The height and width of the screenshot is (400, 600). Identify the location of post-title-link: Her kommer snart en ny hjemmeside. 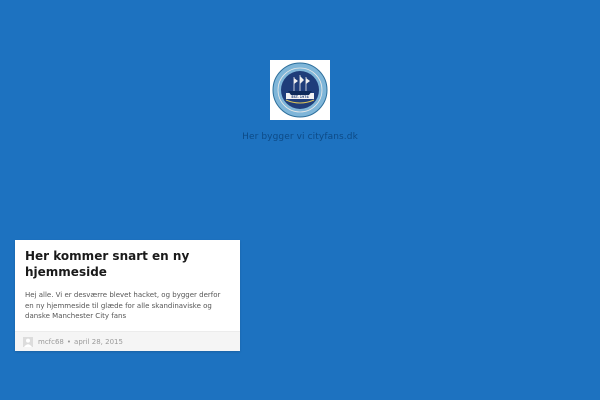
(127, 260).